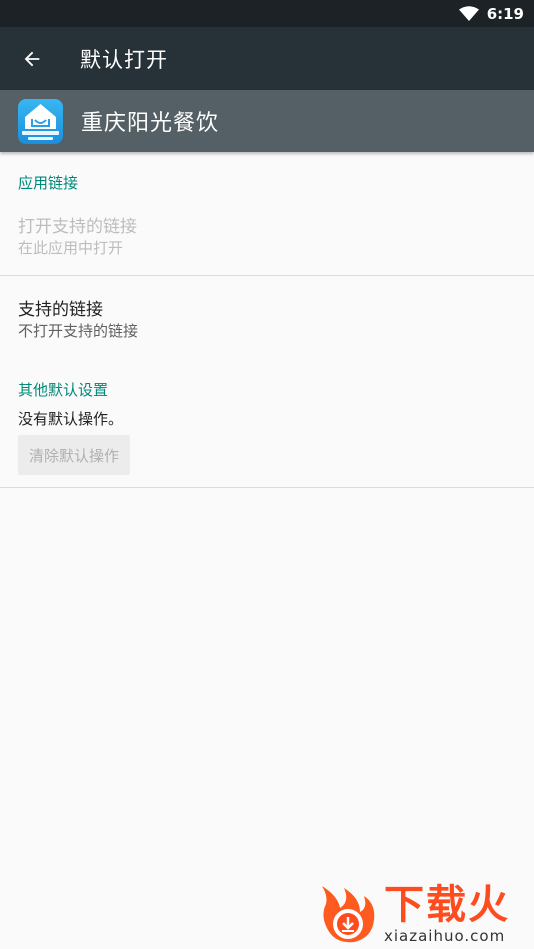  I want to click on toolbar: 默认打开, so click(267, 58).